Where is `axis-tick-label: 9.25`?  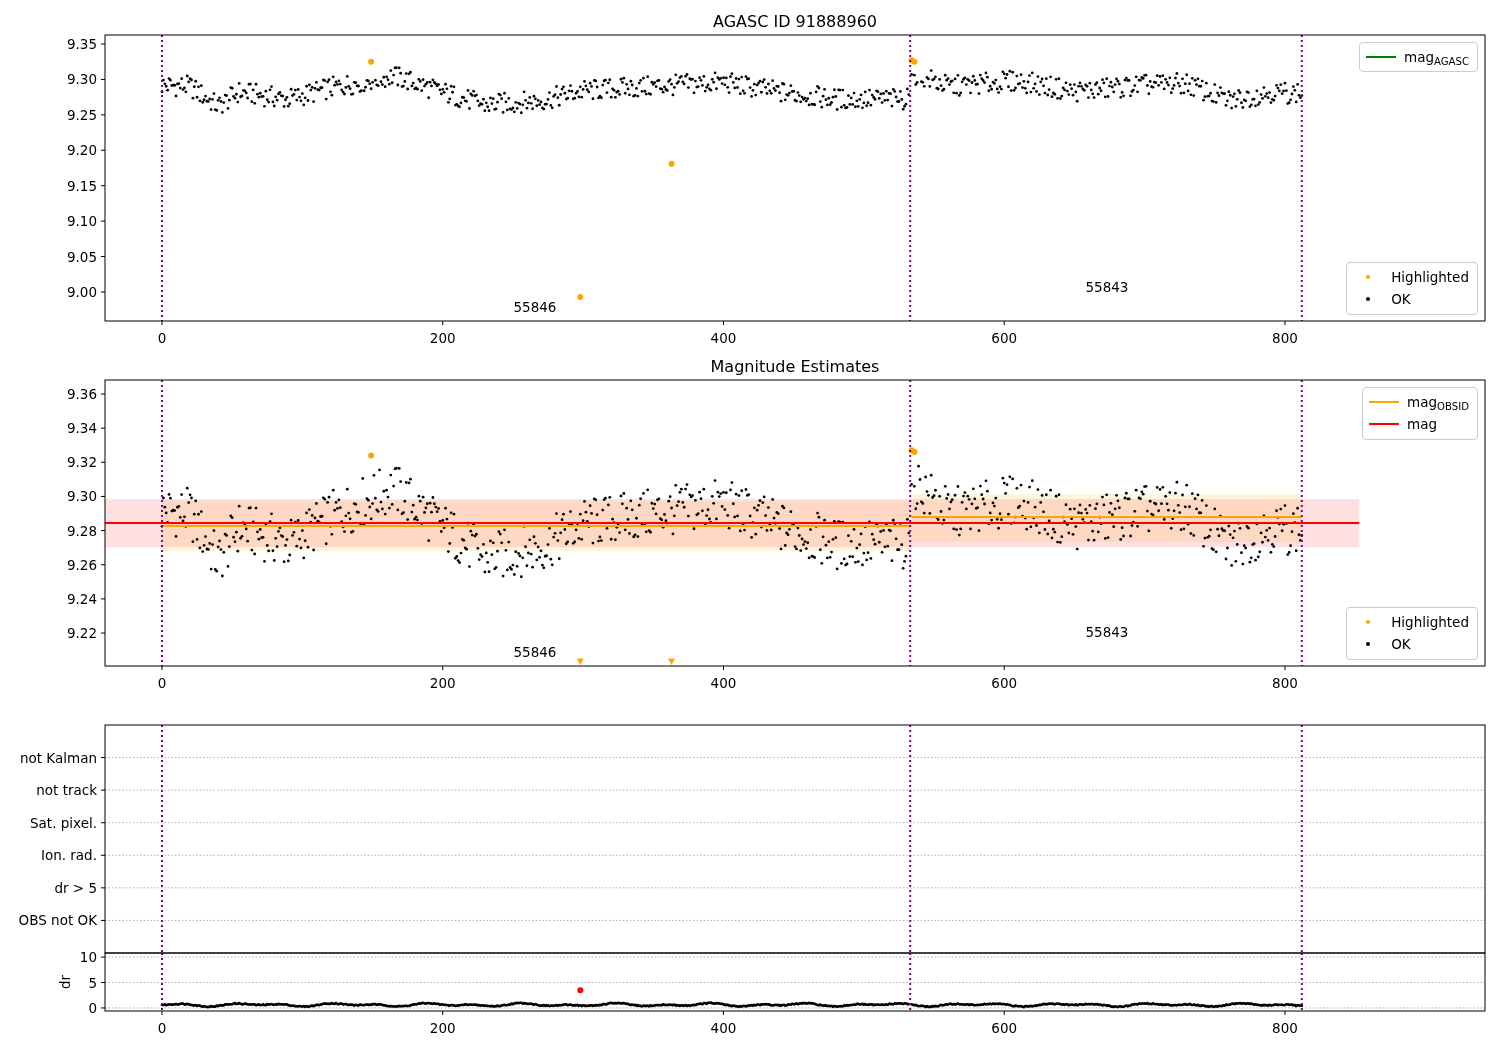 axis-tick-label: 9.25 is located at coordinates (81, 114).